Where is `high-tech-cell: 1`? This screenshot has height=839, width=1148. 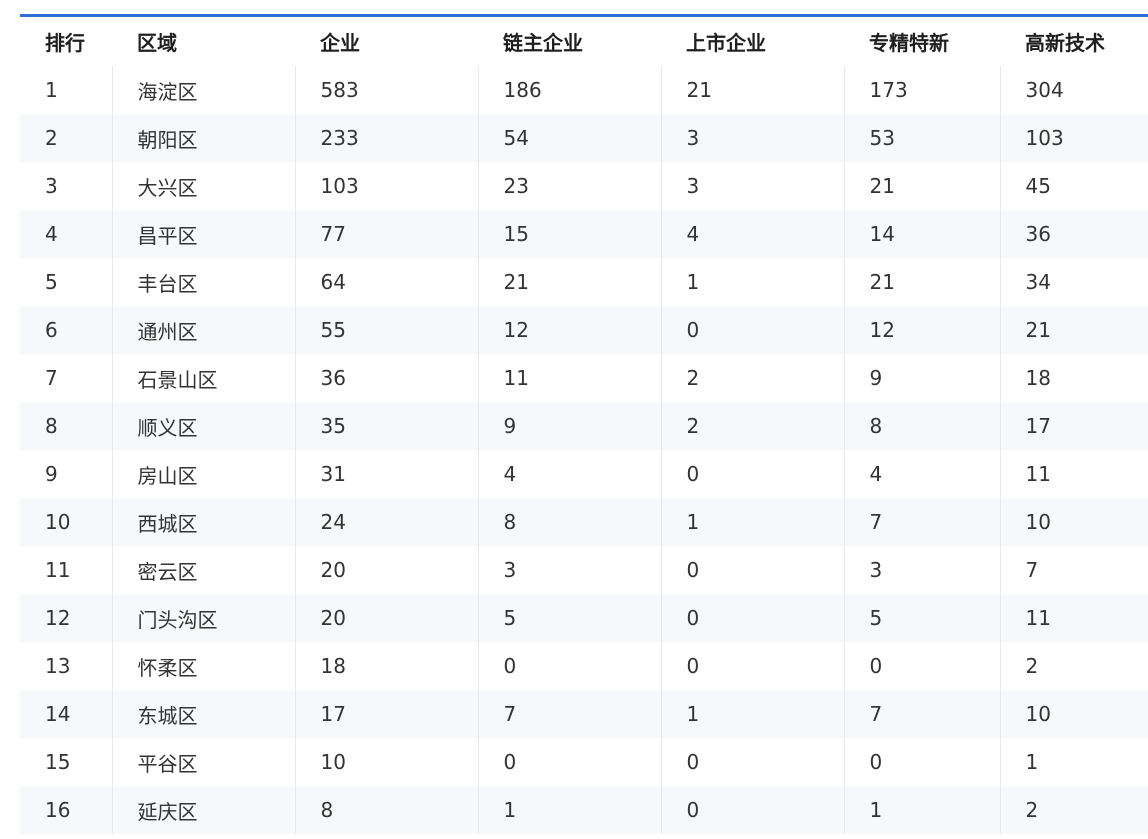
high-tech-cell: 1 is located at coordinates (1073, 762).